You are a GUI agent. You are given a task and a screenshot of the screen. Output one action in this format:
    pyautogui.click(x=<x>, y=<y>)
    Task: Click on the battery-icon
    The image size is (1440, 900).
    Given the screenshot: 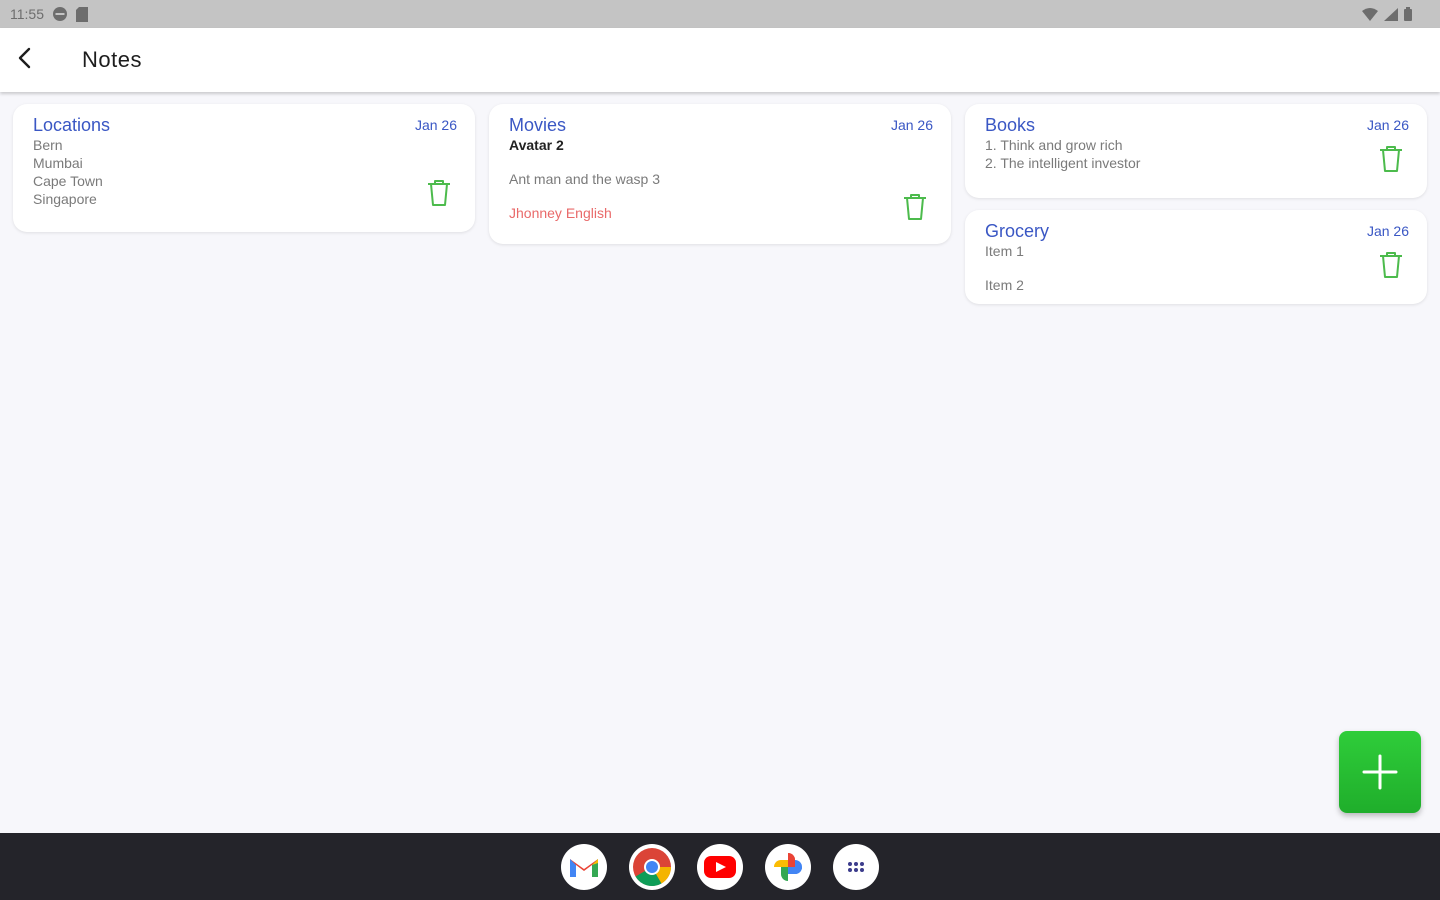 What is the action you would take?
    pyautogui.click(x=1408, y=14)
    